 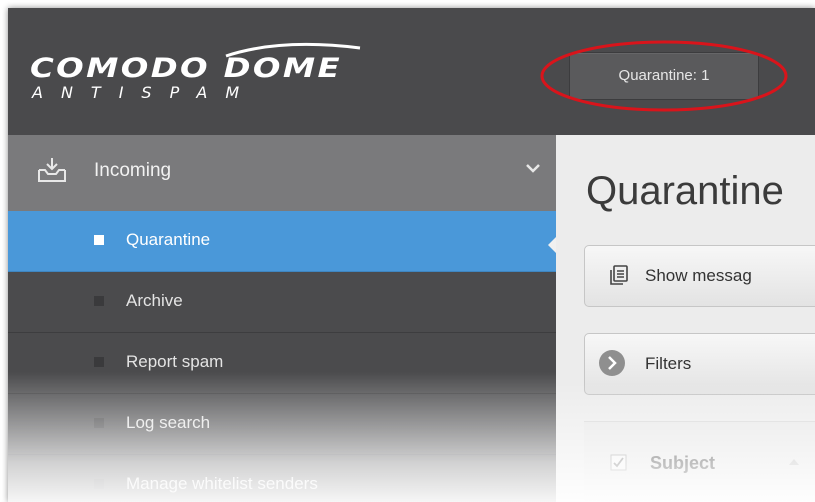 I want to click on logo-sub-text: ANTISPAM, so click(x=145, y=92).